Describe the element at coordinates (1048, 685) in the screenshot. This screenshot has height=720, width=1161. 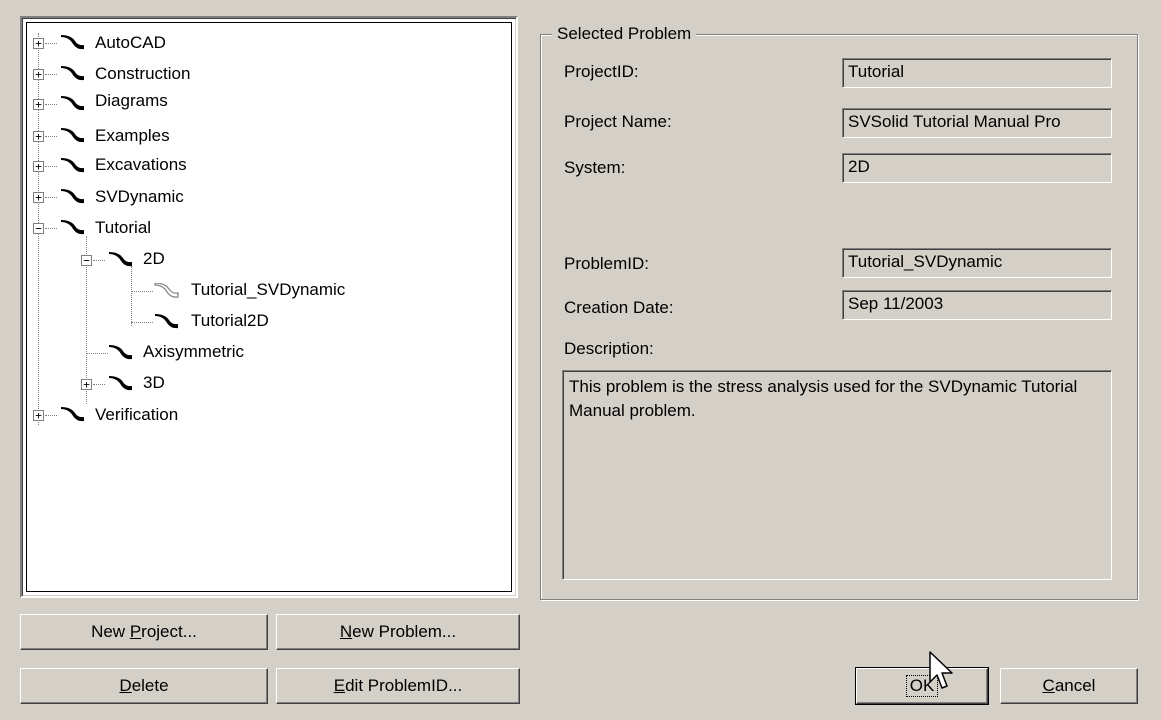
I see `accelerator-key: C` at that location.